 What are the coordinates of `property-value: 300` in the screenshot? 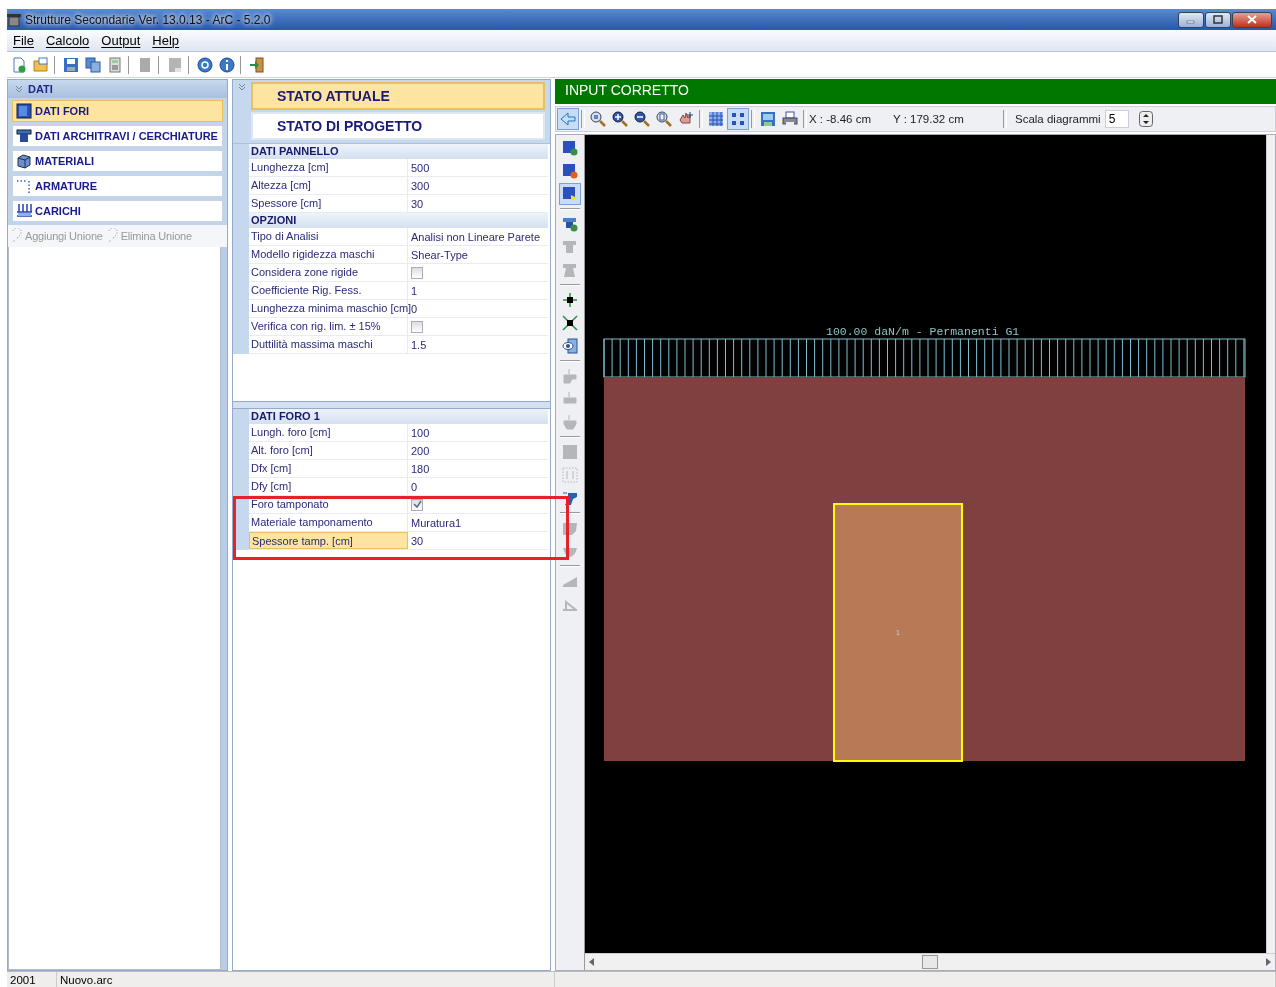 It's located at (420, 185).